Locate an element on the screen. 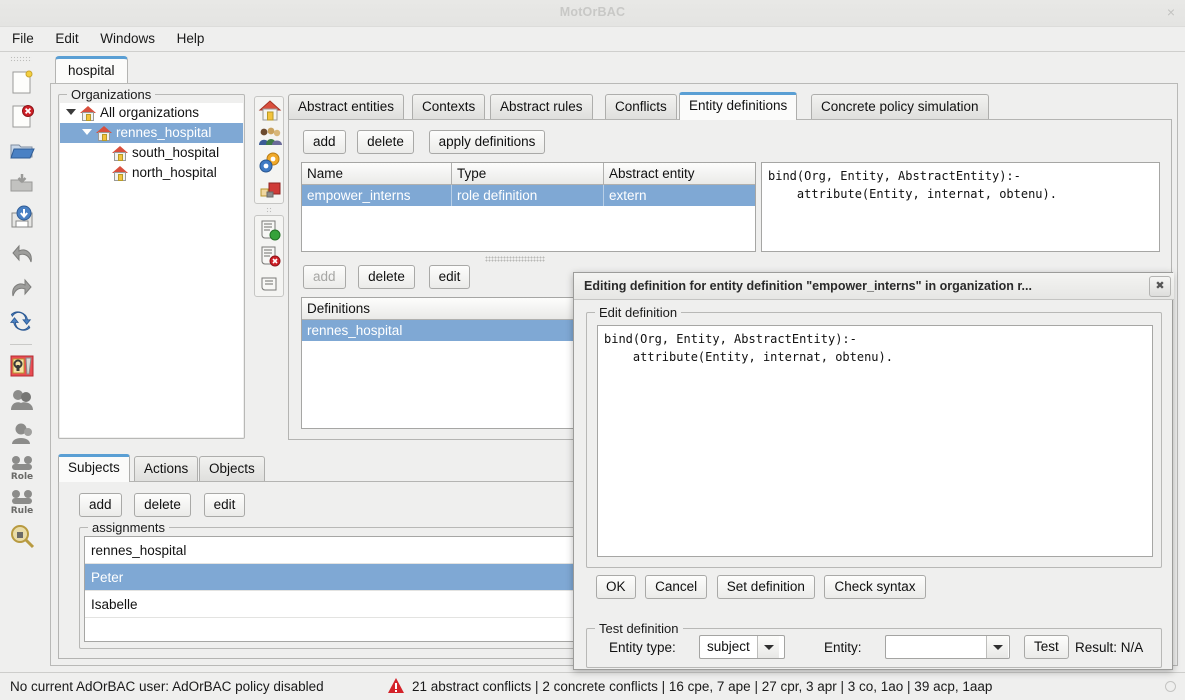  group-dark-icon is located at coordinates (22, 400).